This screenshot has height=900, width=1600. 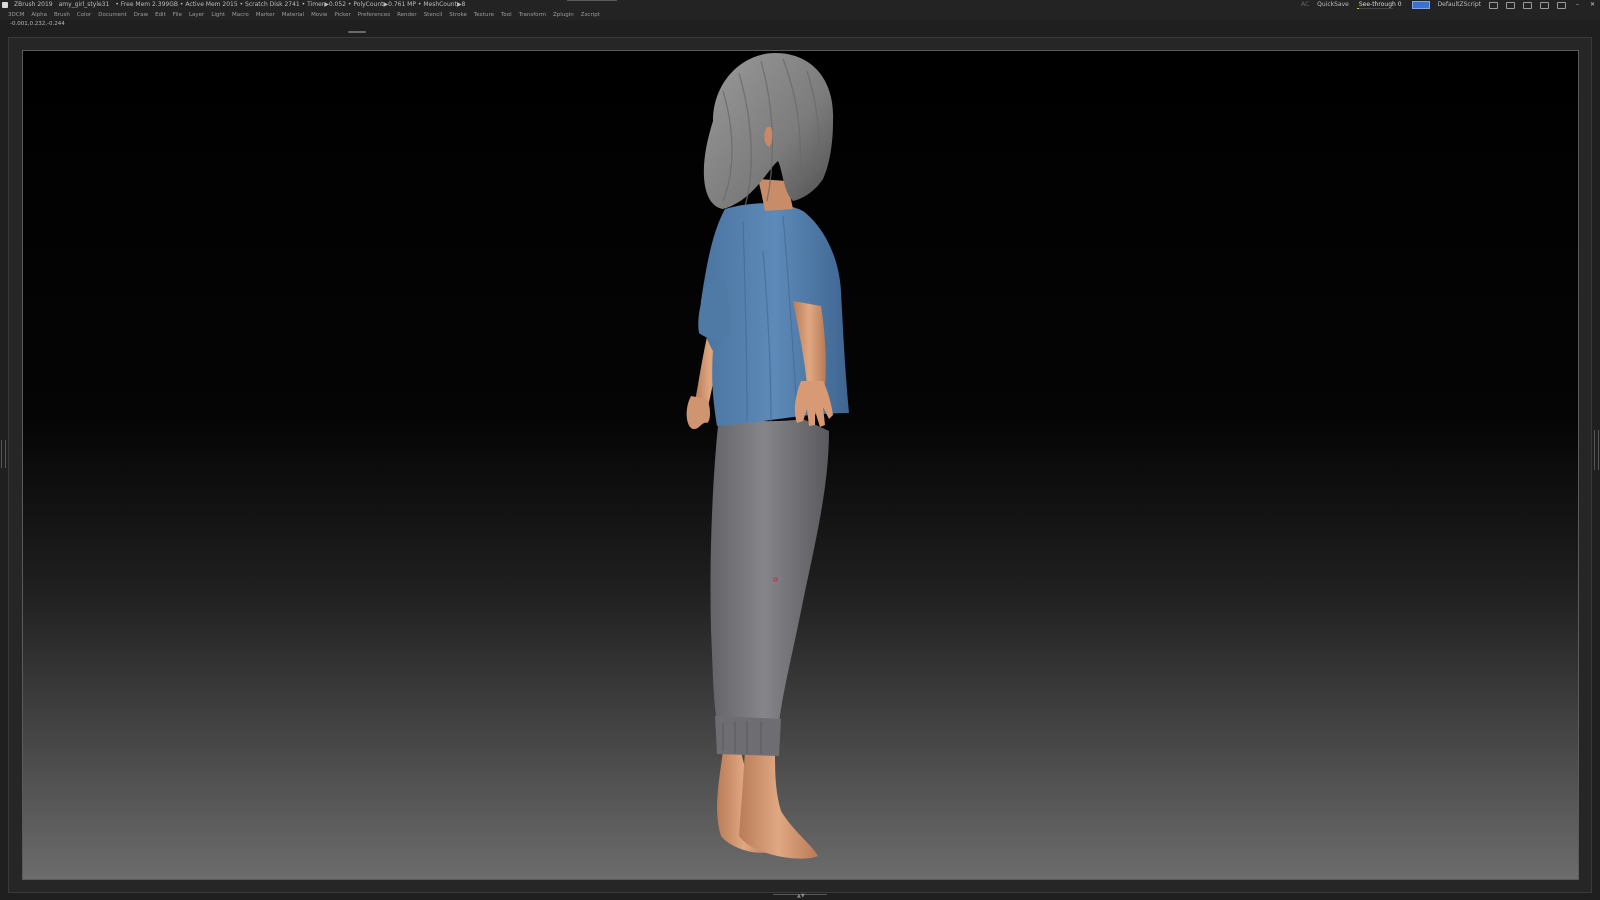 What do you see at coordinates (177, 15) in the screenshot?
I see `menu-item-file: File` at bounding box center [177, 15].